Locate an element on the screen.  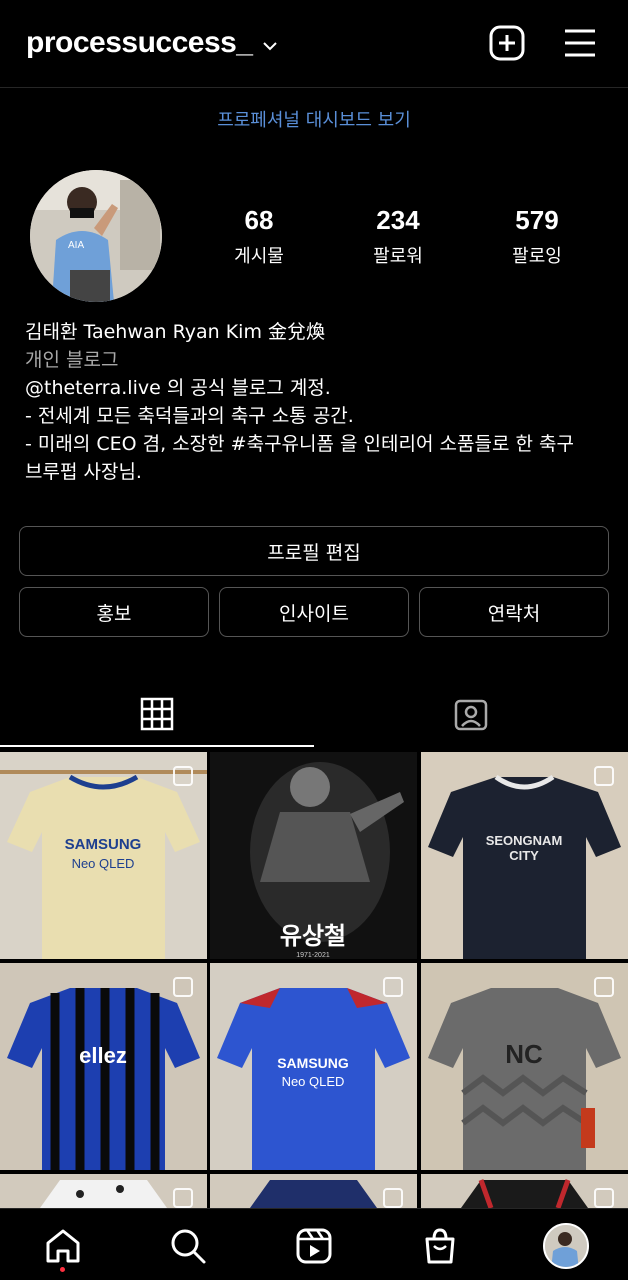
edit-profile-button: 프로필 편집 is located at coordinates (314, 551).